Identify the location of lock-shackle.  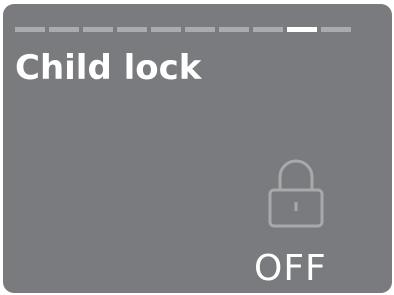
(296, 174).